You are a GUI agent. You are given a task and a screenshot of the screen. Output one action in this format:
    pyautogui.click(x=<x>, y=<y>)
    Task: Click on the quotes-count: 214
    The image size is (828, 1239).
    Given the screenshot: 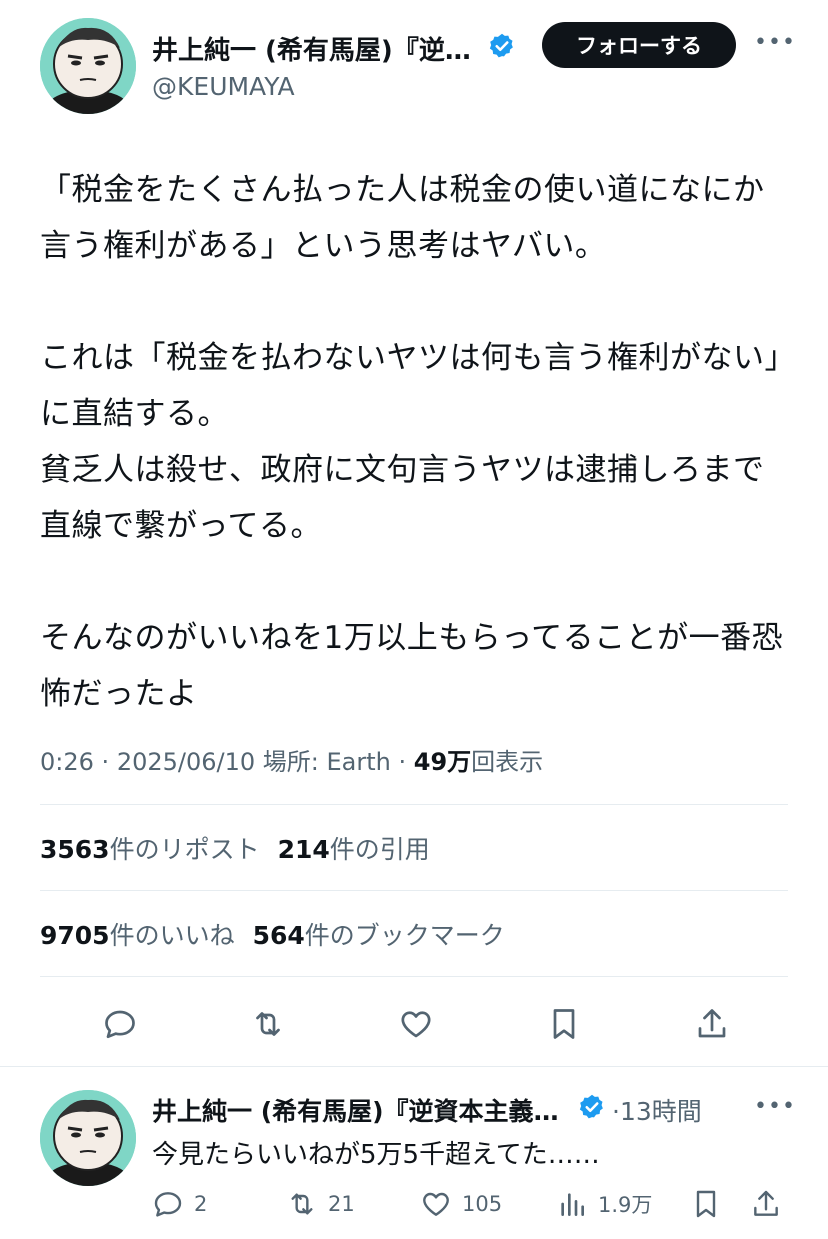 What is the action you would take?
    pyautogui.click(x=303, y=849)
    